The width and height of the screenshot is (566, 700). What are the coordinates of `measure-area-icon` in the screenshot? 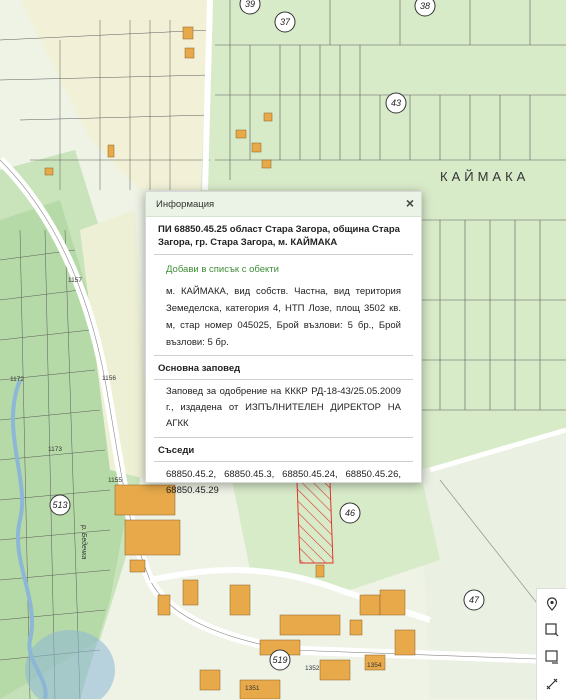 It's located at (552, 657).